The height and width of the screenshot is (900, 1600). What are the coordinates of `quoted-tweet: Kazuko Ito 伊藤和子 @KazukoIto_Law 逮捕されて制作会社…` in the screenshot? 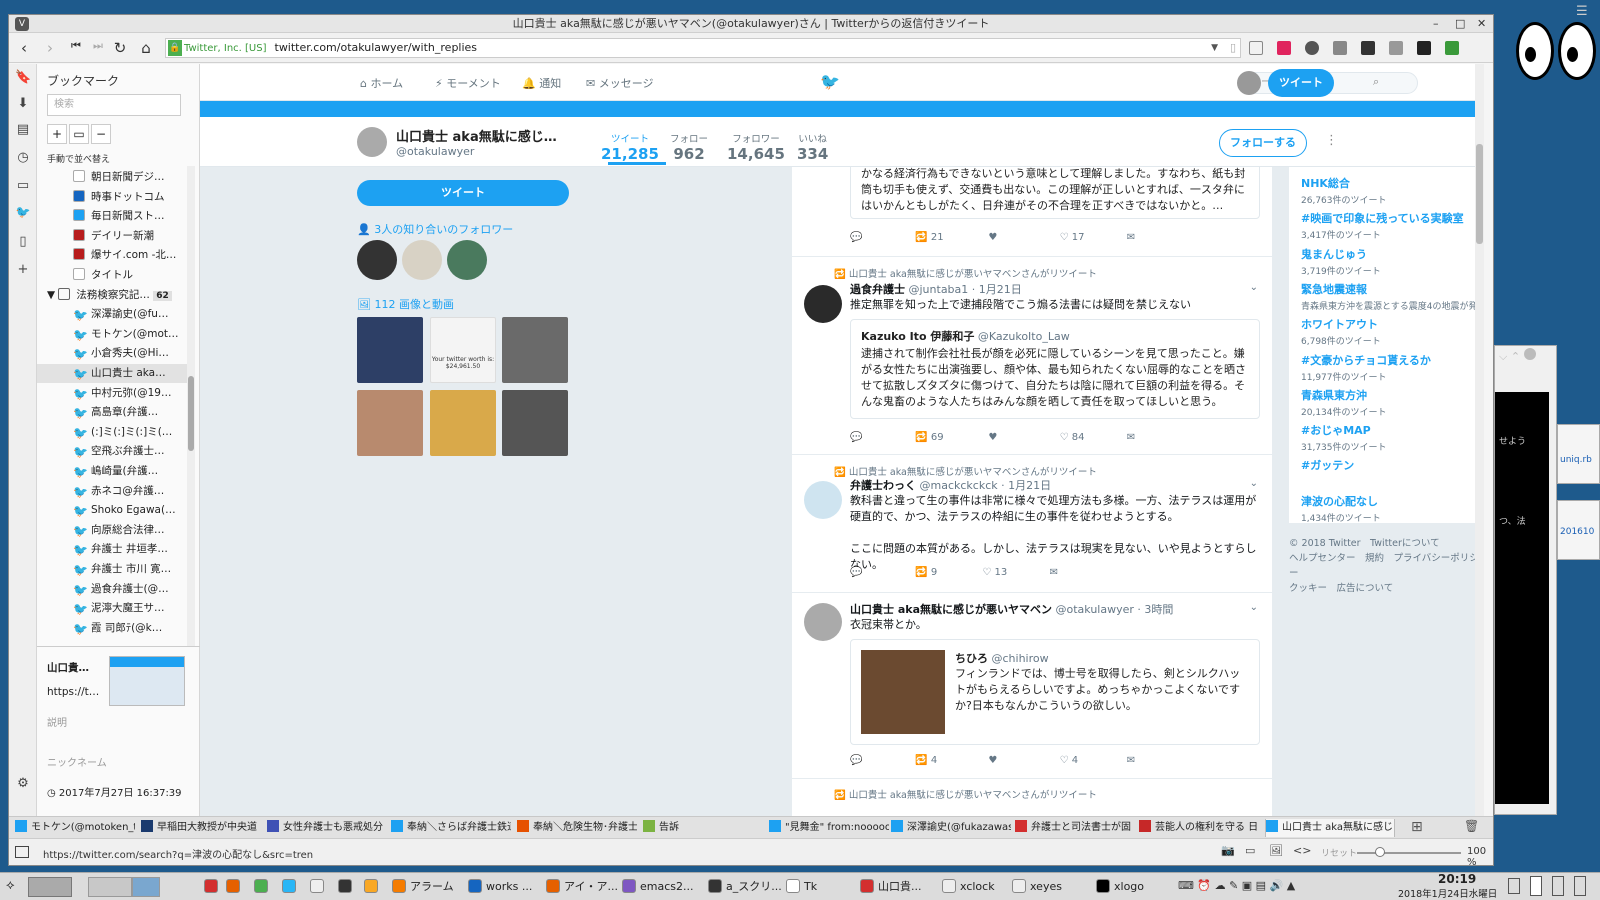 It's located at (1055, 369).